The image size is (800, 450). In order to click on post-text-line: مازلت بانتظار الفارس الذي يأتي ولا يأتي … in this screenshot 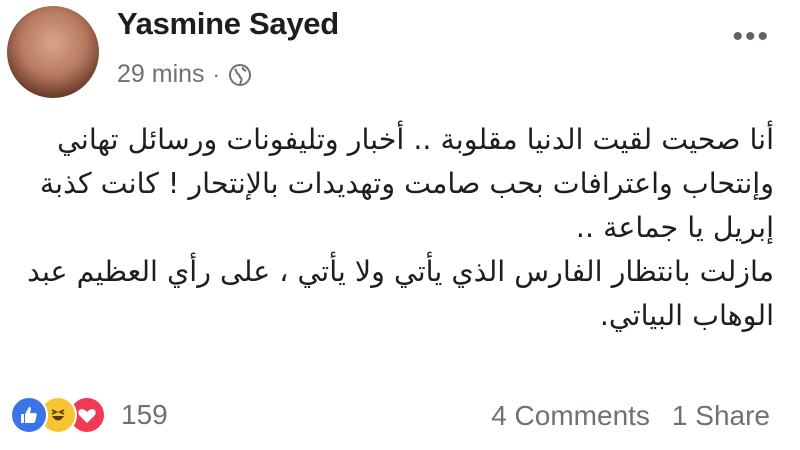, I will do `click(400, 271)`.